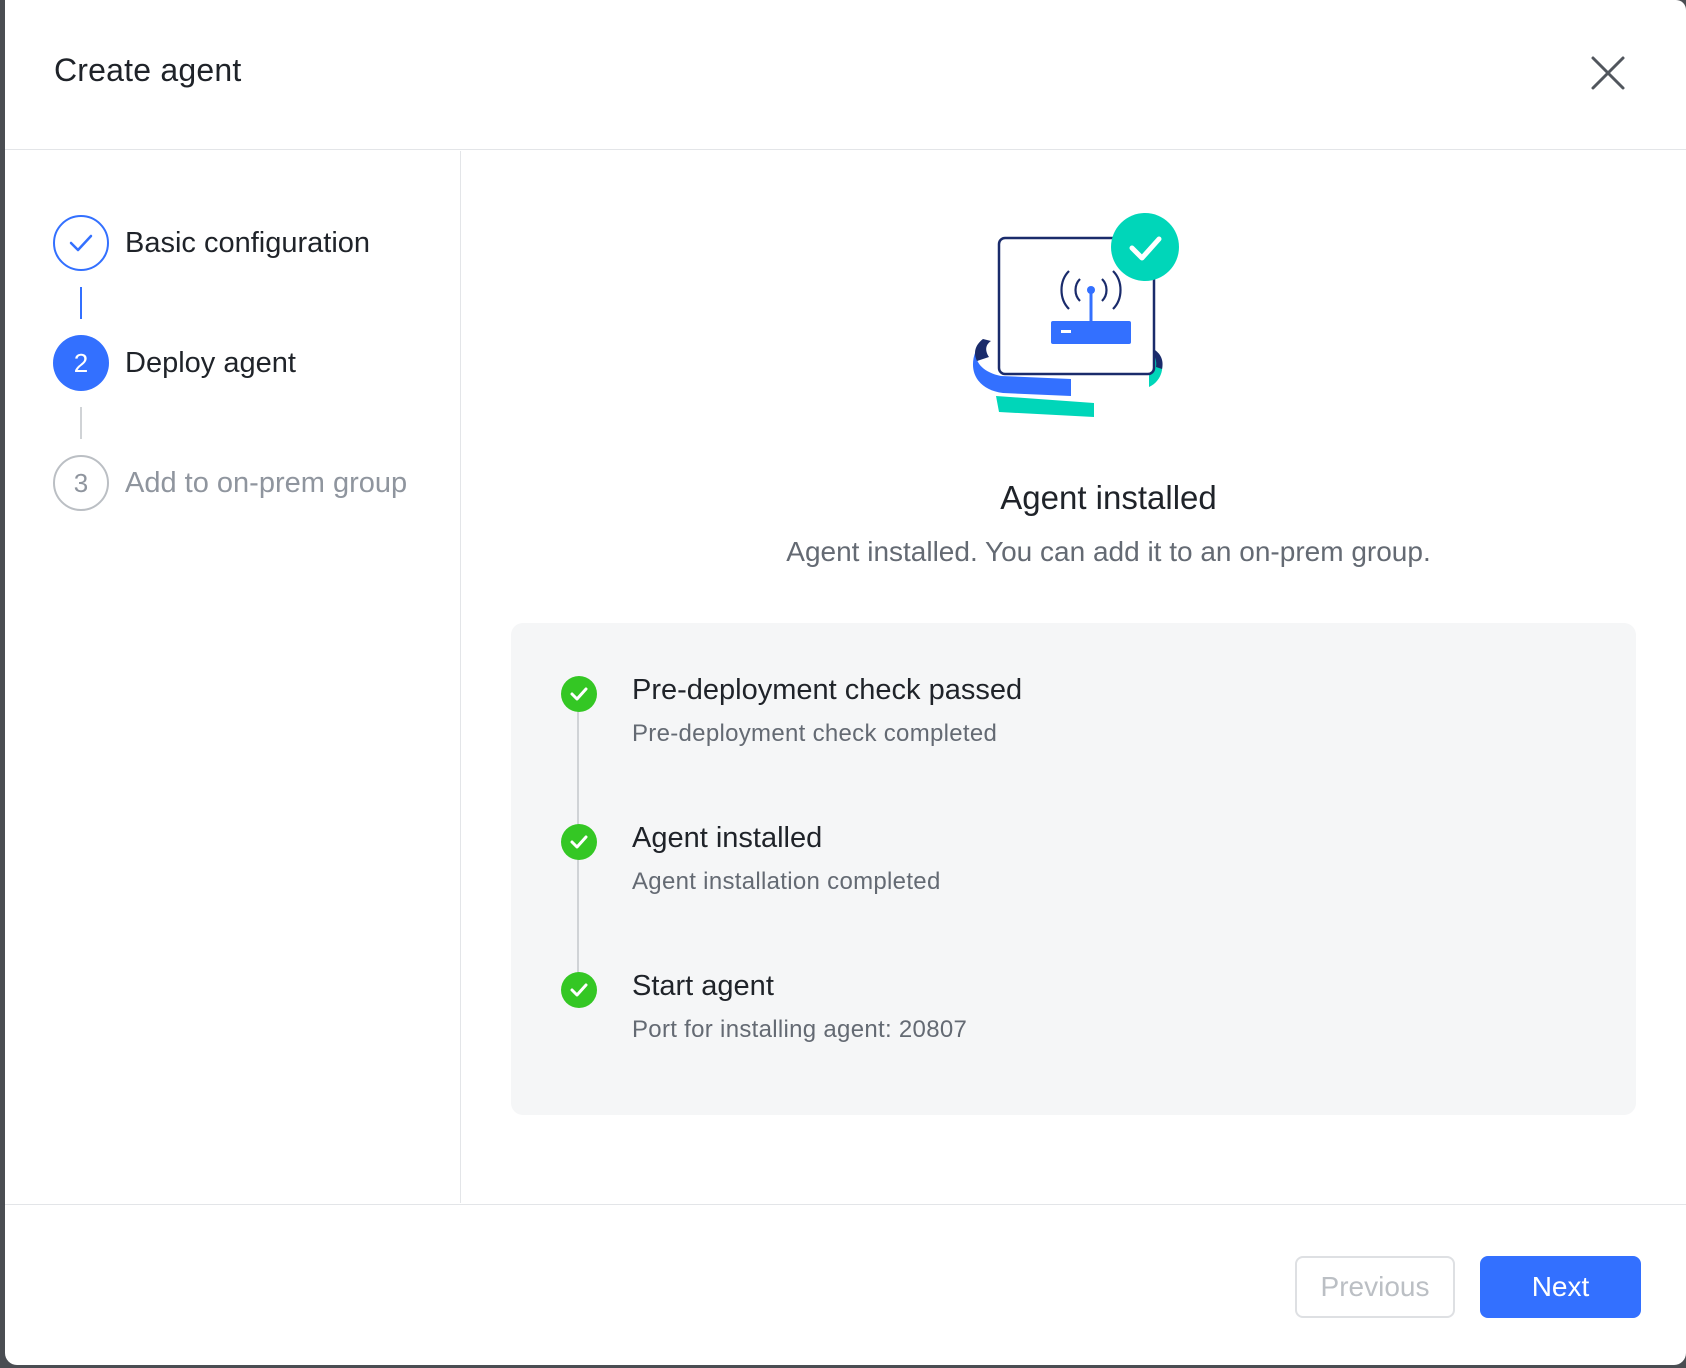 Image resolution: width=1686 pixels, height=1368 pixels. I want to click on step-deploy-agent: 2 Deploy agent, so click(174, 363).